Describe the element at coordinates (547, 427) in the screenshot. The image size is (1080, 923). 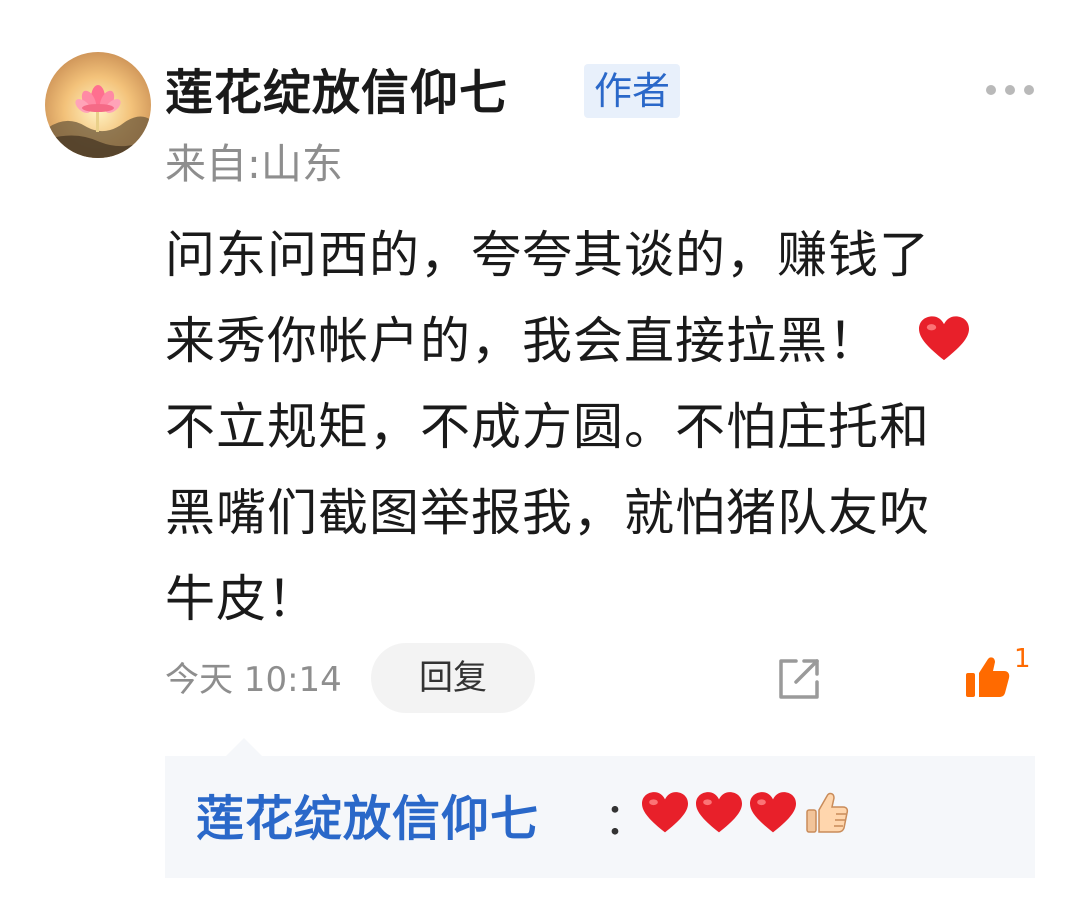
I see `content-line: 不立规矩，不成方圆。不怕庄托和` at that location.